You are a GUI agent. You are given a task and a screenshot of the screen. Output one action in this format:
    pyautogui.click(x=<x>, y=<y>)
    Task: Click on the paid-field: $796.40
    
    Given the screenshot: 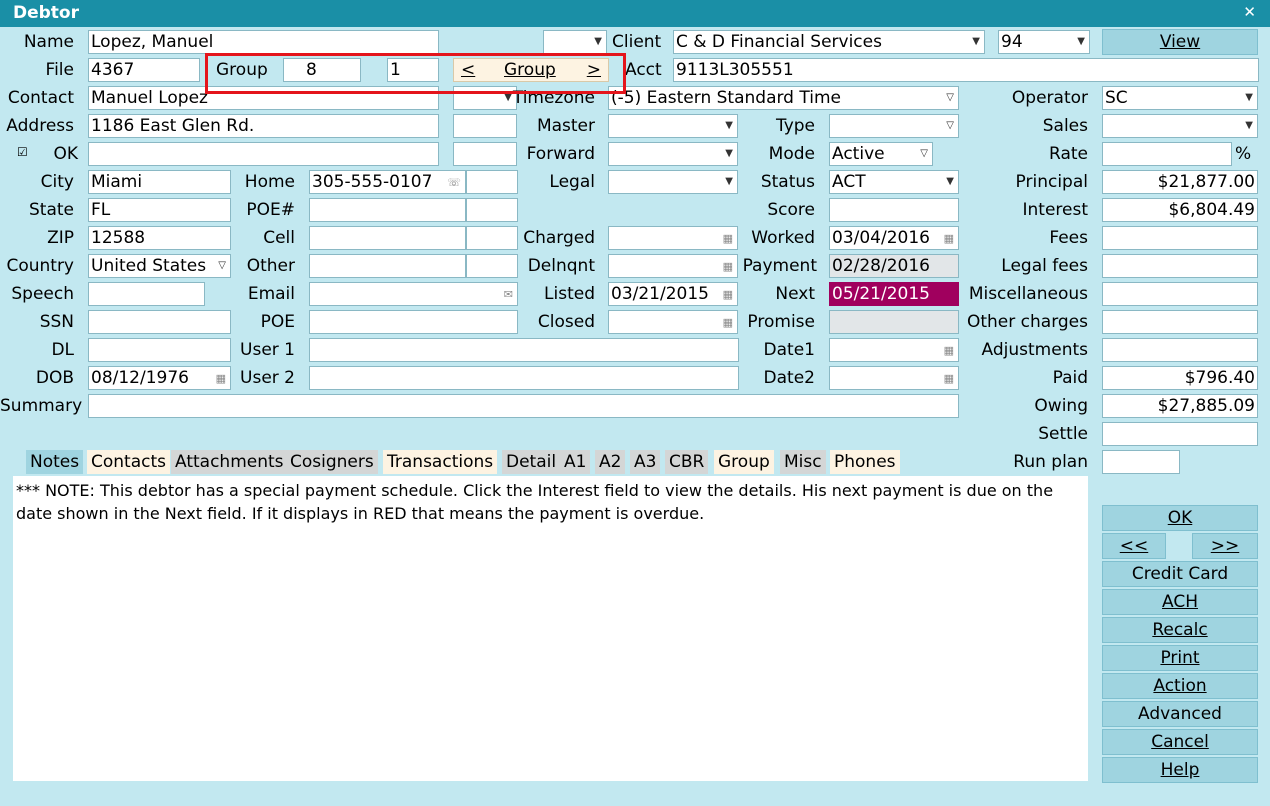 What is the action you would take?
    pyautogui.click(x=1180, y=378)
    